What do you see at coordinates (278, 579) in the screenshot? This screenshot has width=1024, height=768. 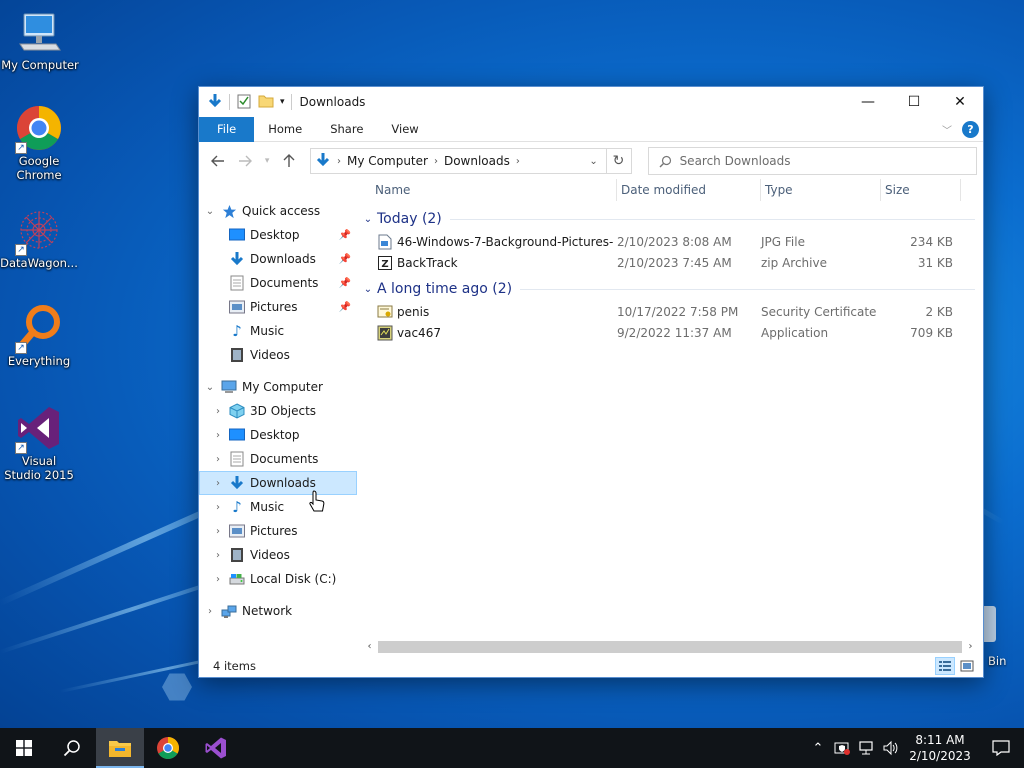 I see `nav-local-disk: › Local Disk (C:)` at bounding box center [278, 579].